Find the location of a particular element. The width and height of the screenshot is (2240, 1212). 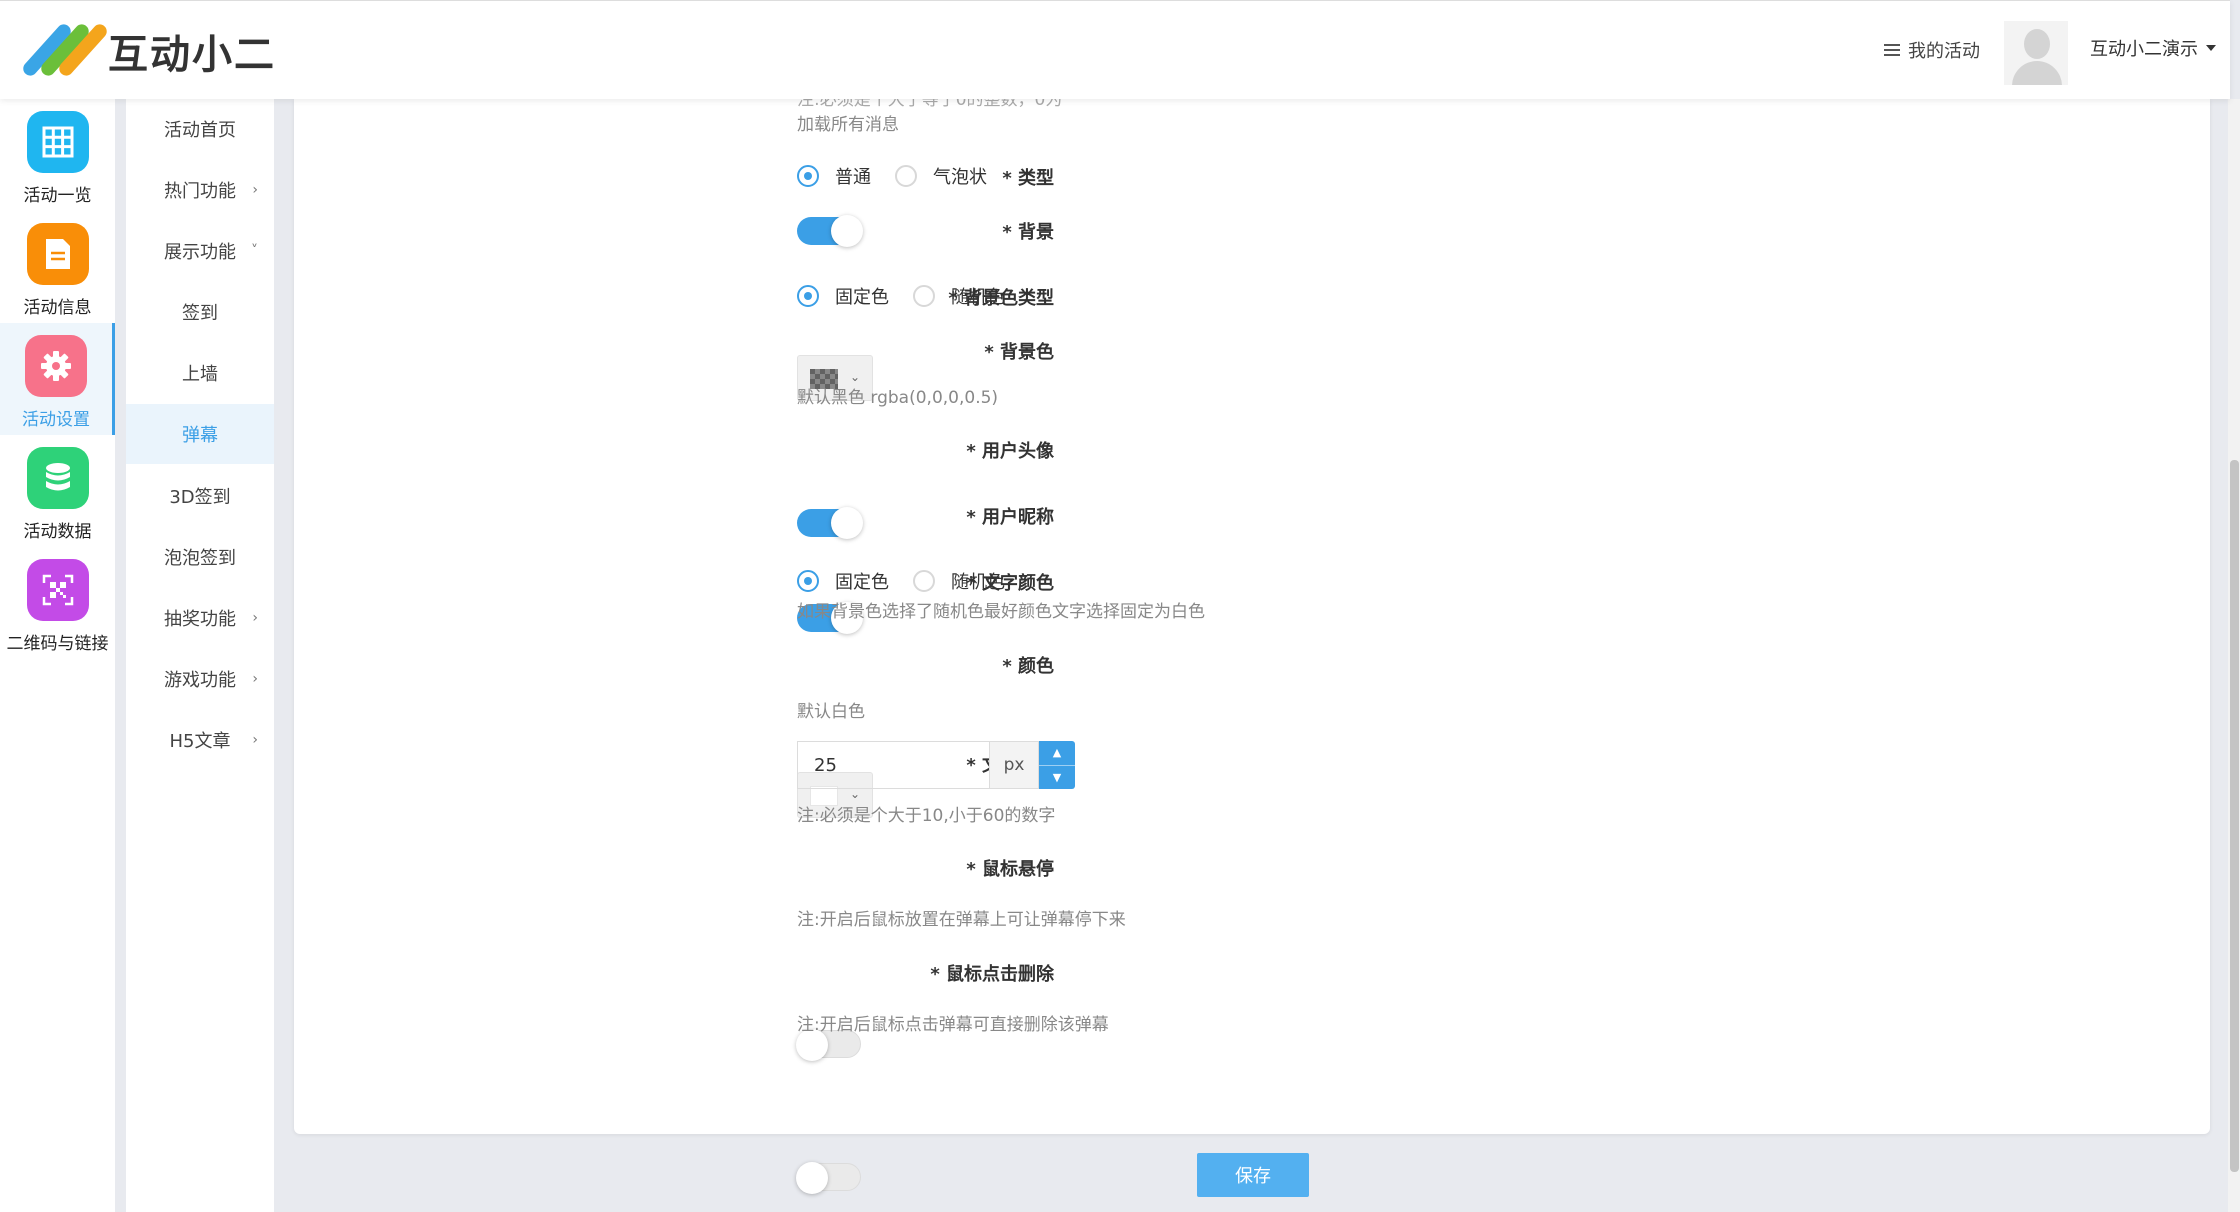

bg-color-type-radio-group: 固定色 随机色 is located at coordinates (913, 296).